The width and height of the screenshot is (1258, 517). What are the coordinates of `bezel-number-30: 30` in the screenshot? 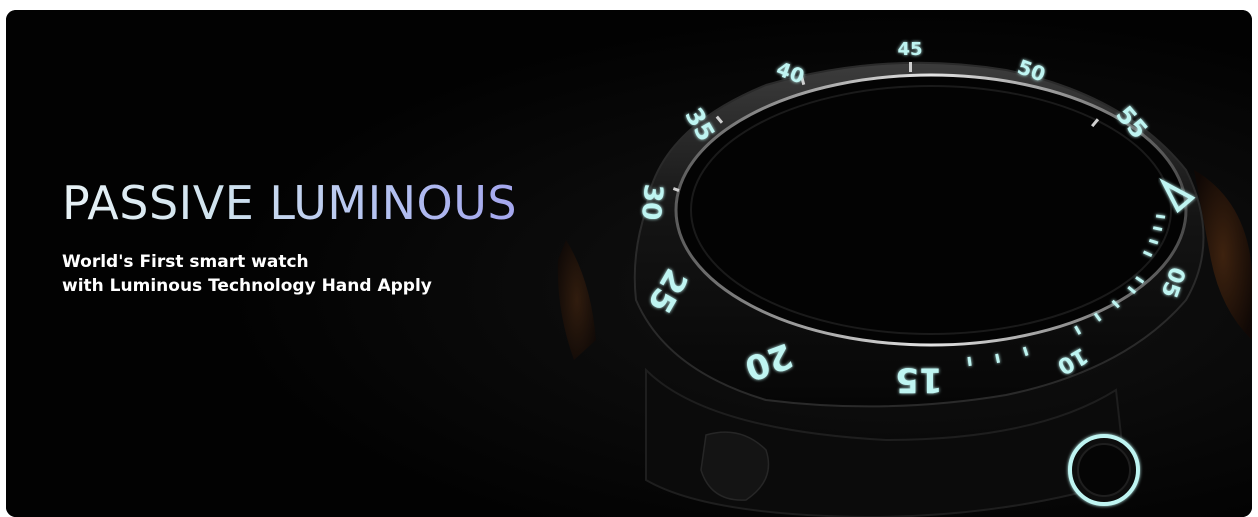 It's located at (651, 202).